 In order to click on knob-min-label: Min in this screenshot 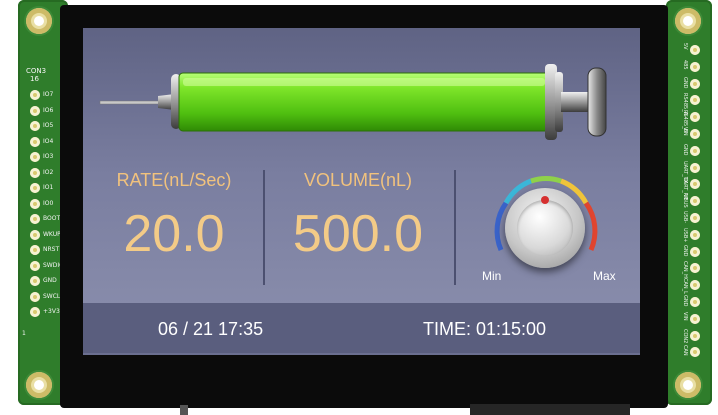, I will do `click(492, 276)`.